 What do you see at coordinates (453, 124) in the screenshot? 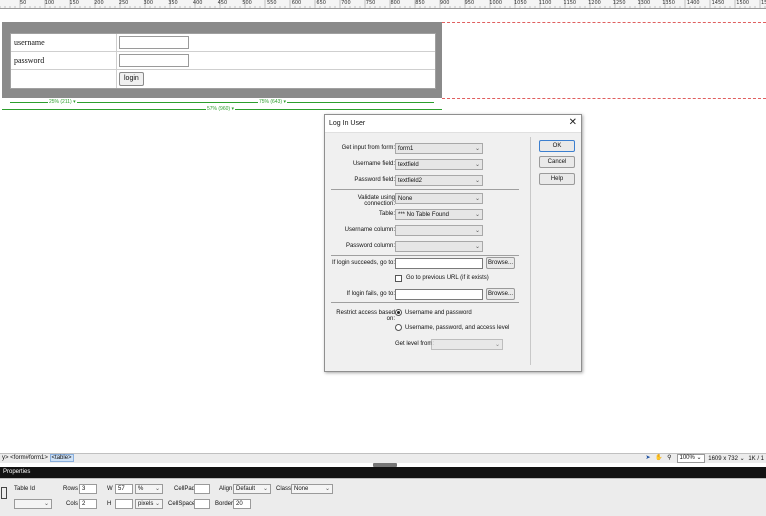
I see `dialog-titlebar: Log In User ✕` at bounding box center [453, 124].